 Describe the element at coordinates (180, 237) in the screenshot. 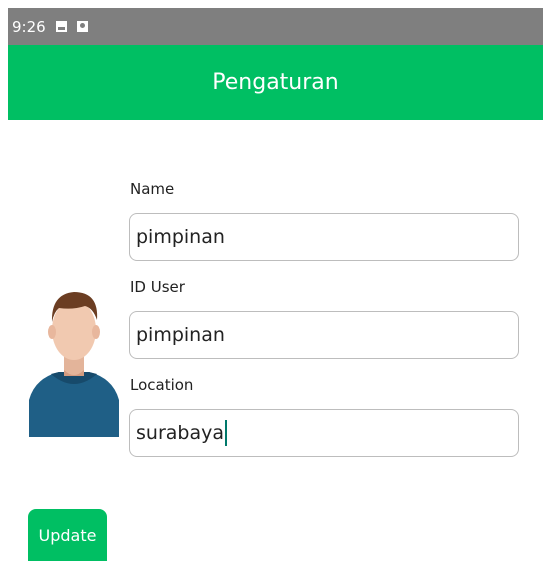

I see `name-value: pimpinan` at that location.